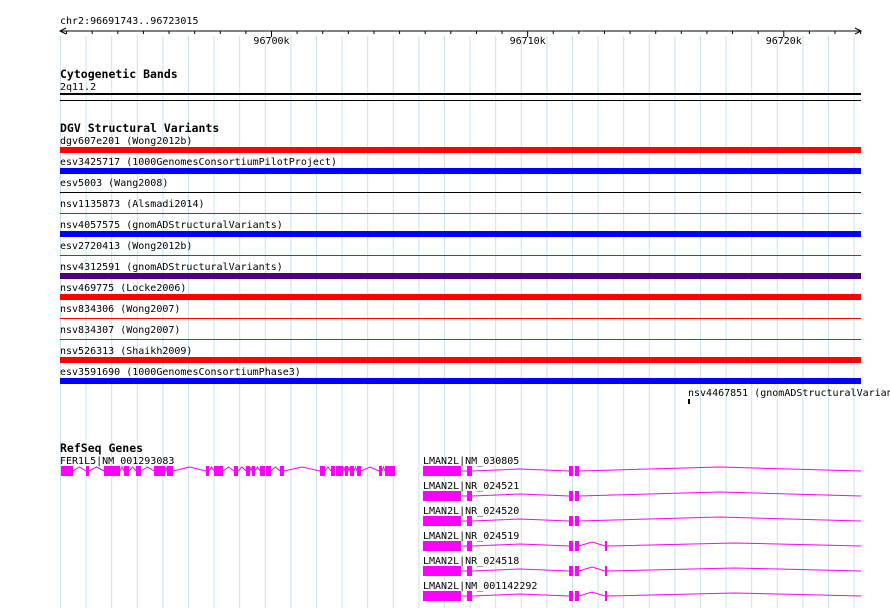  What do you see at coordinates (642, 566) in the screenshot?
I see `gene-lman2l: LMAN2L|NR_024518` at bounding box center [642, 566].